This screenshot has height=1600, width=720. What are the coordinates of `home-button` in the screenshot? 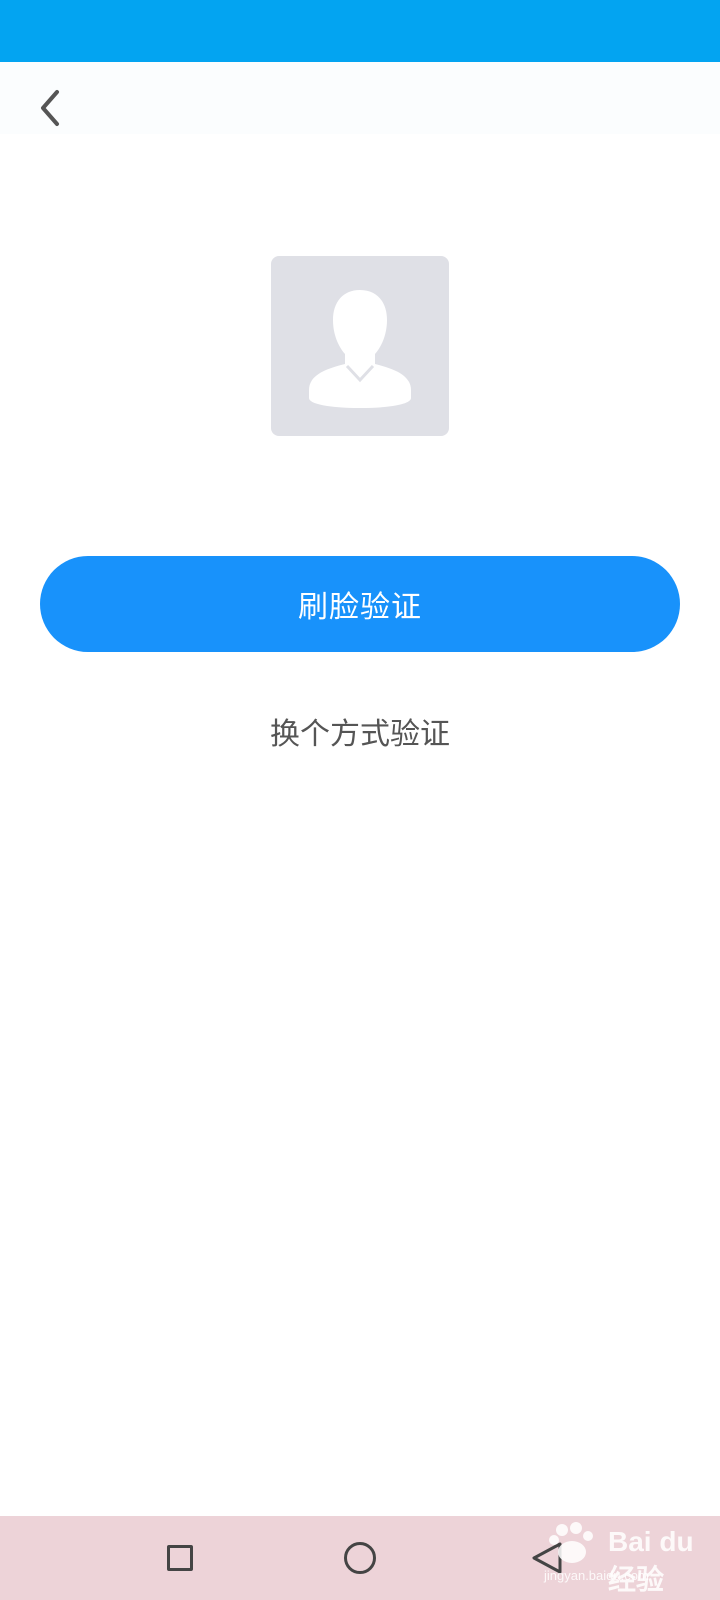 It's located at (360, 1558).